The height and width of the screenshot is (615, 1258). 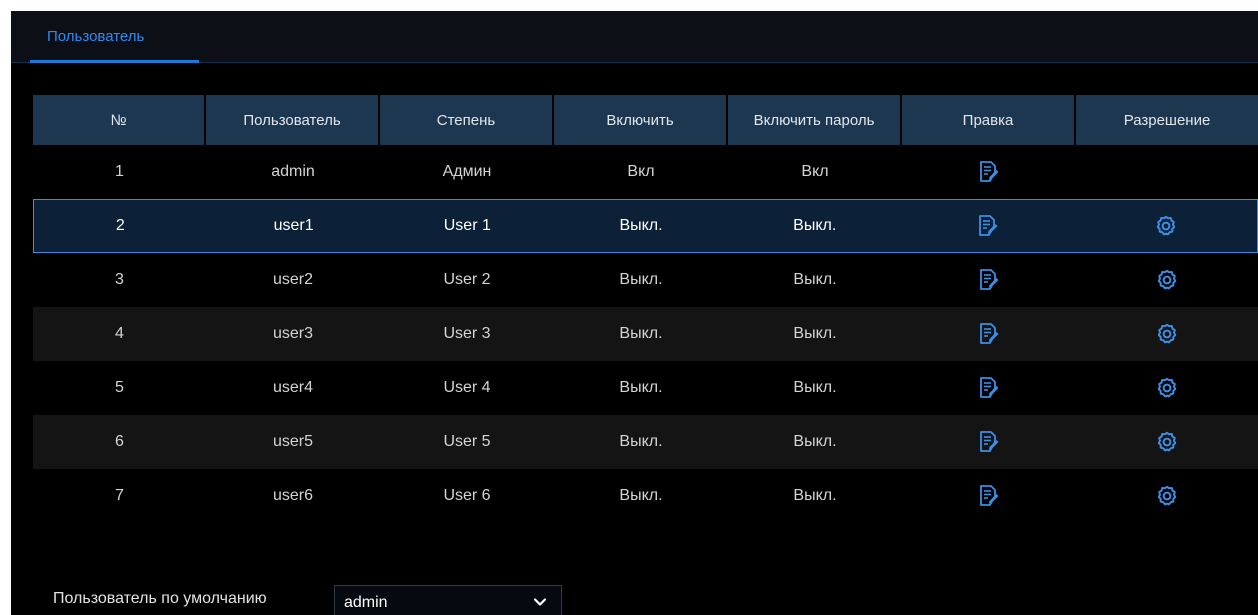 I want to click on table-row: 1 admin Админ Вкл Вкл, so click(x=645, y=172).